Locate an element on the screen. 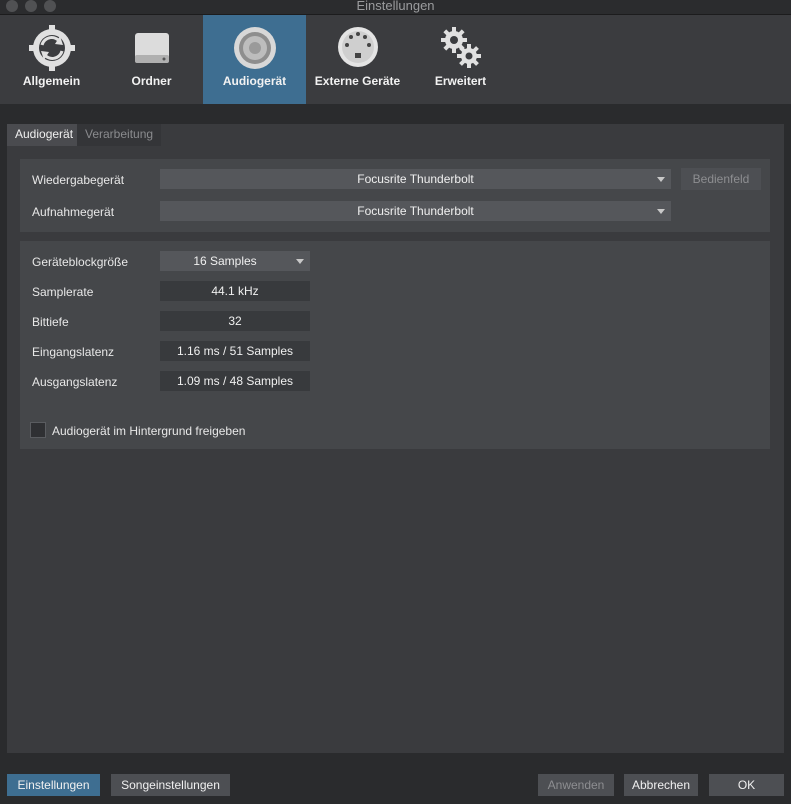 The width and height of the screenshot is (791, 804). toolbar-item-external-devices: Externe Geräte is located at coordinates (357, 59).